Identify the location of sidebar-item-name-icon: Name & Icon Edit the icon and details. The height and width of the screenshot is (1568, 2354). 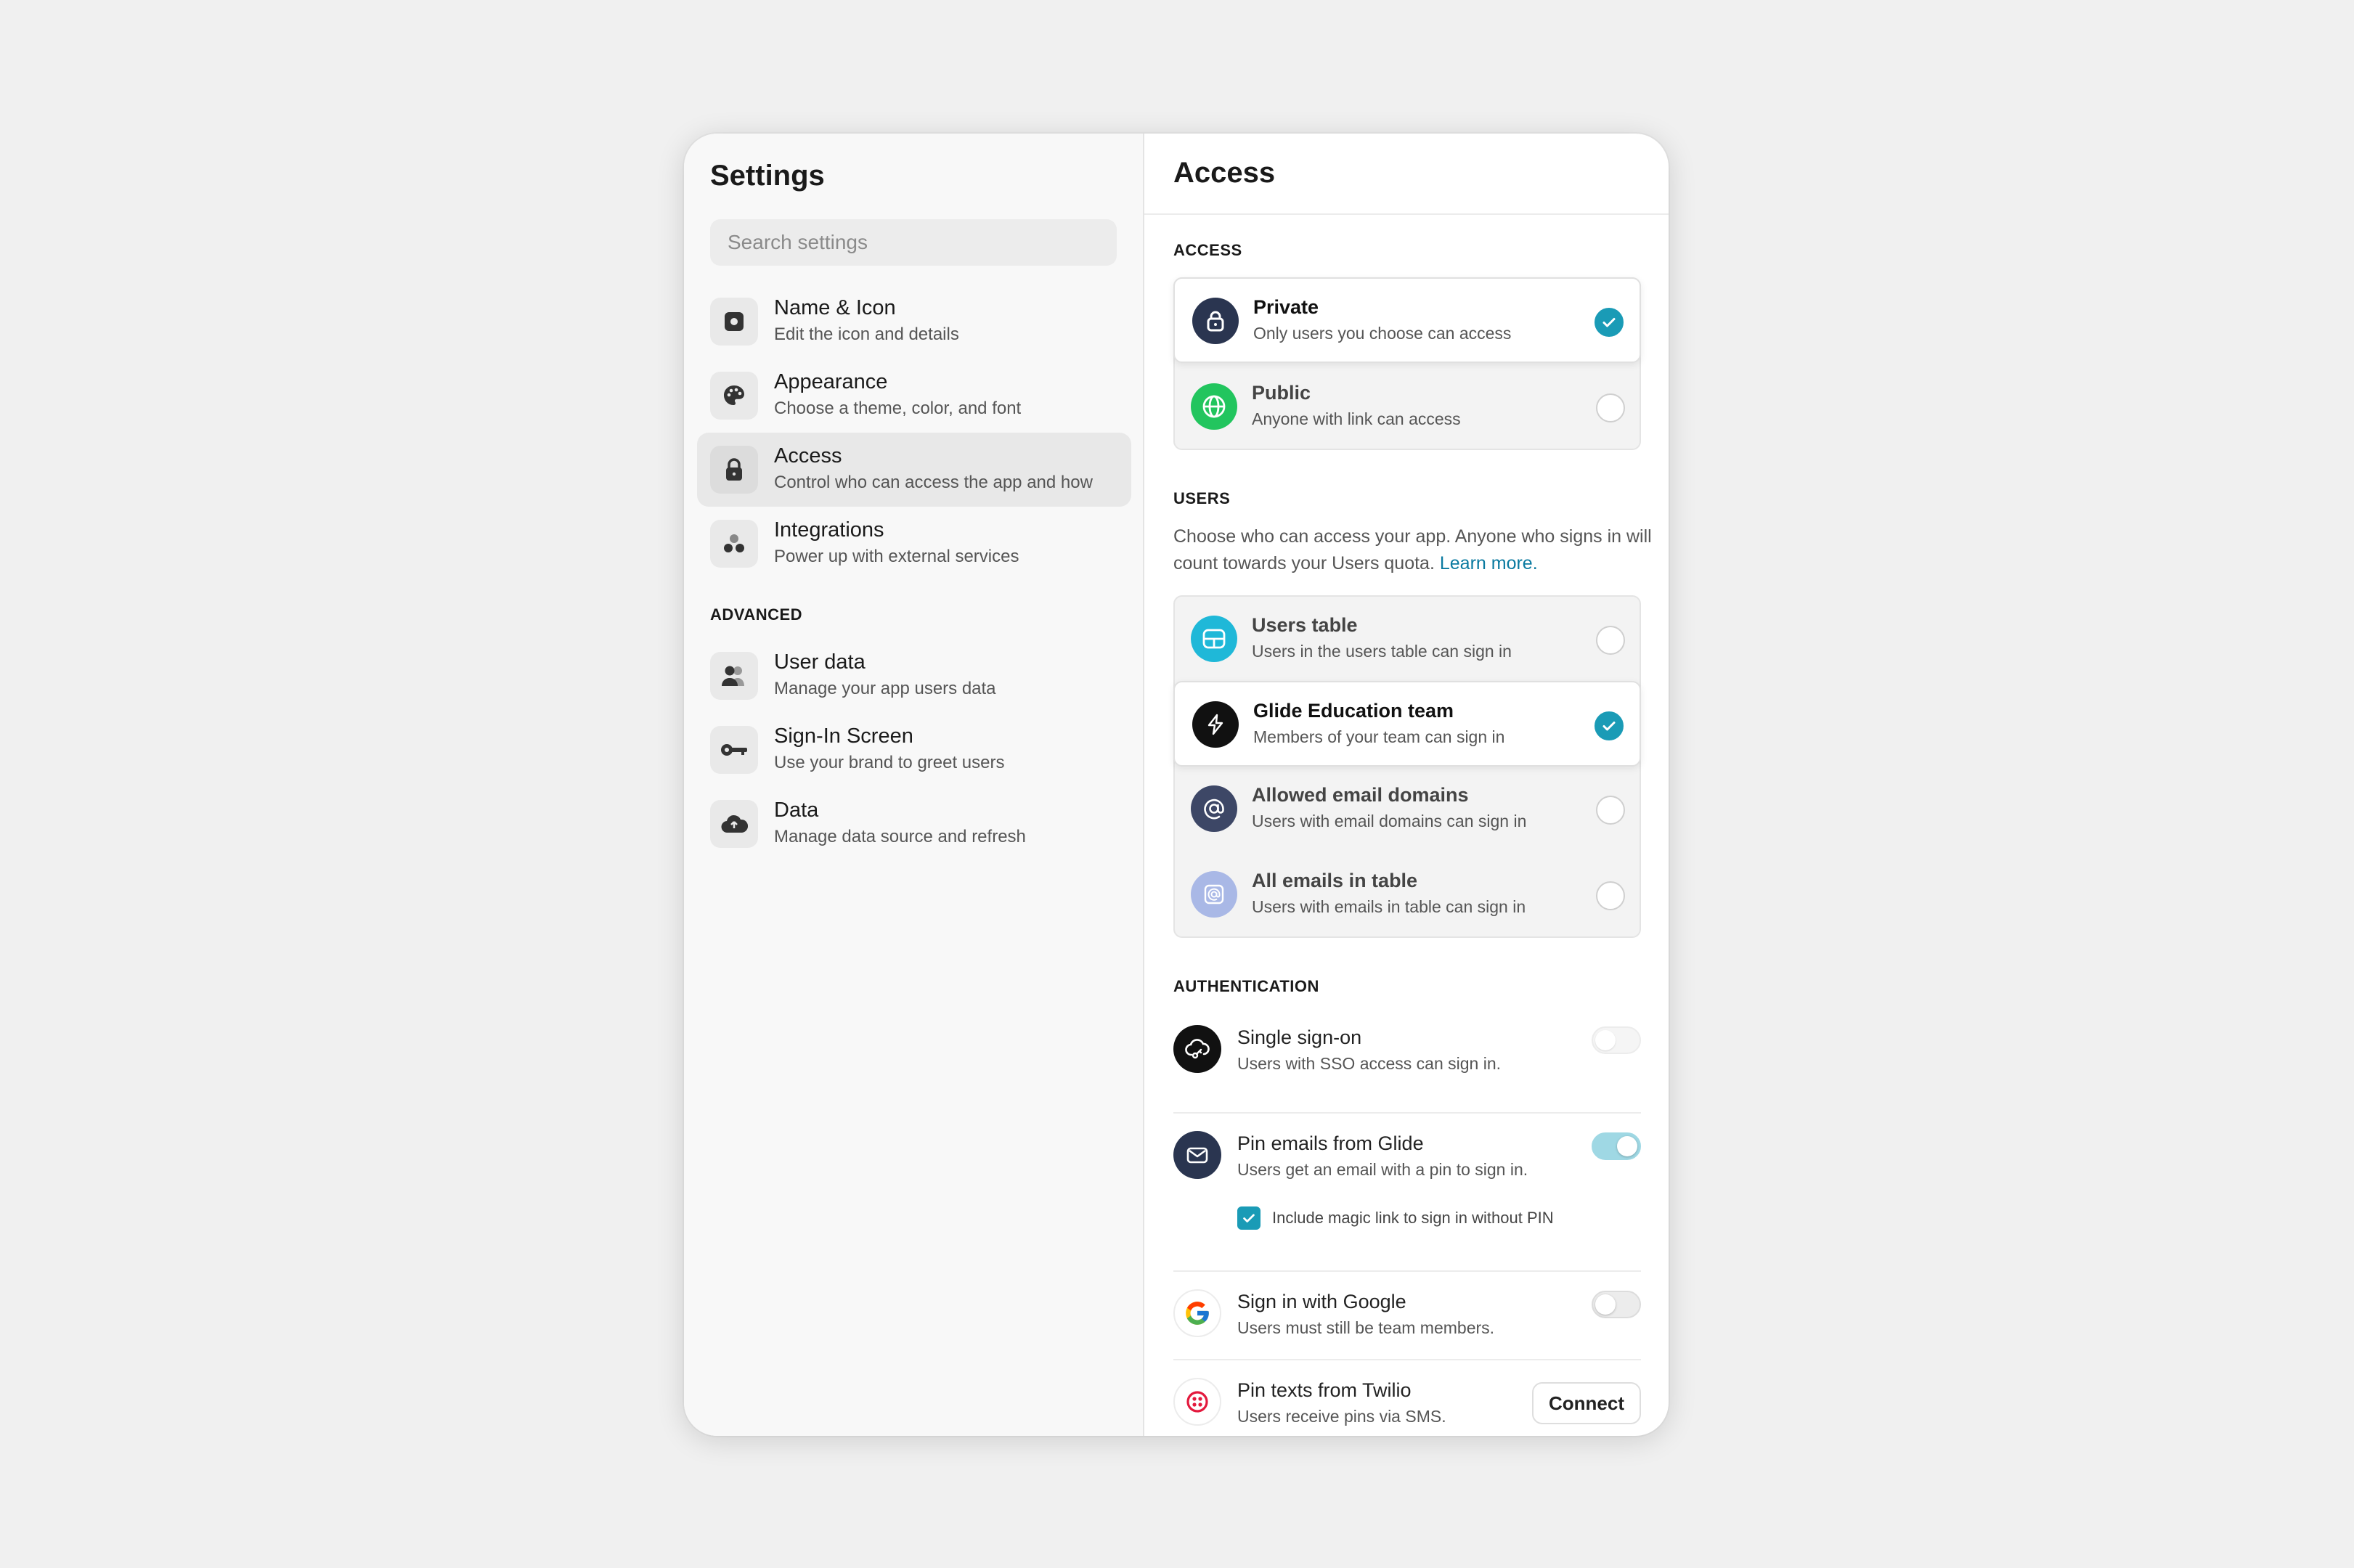
(914, 322).